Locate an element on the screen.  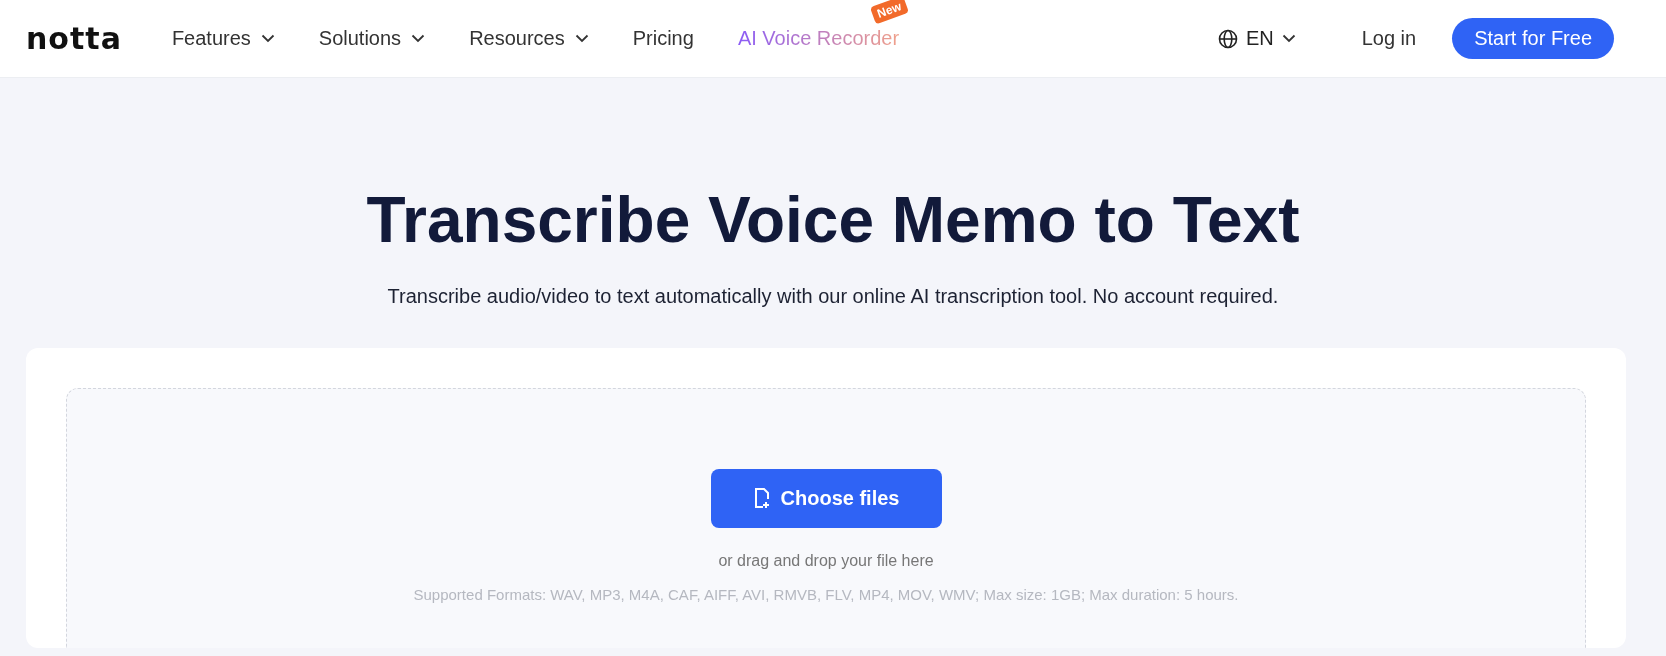
login-link: Log in is located at coordinates (1389, 38).